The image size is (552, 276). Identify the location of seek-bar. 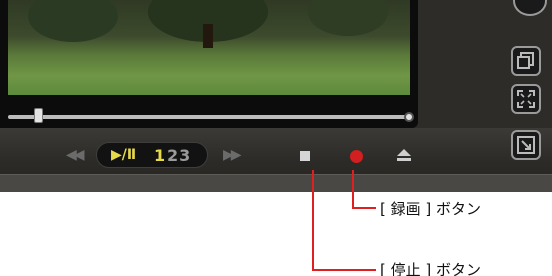
(211, 115).